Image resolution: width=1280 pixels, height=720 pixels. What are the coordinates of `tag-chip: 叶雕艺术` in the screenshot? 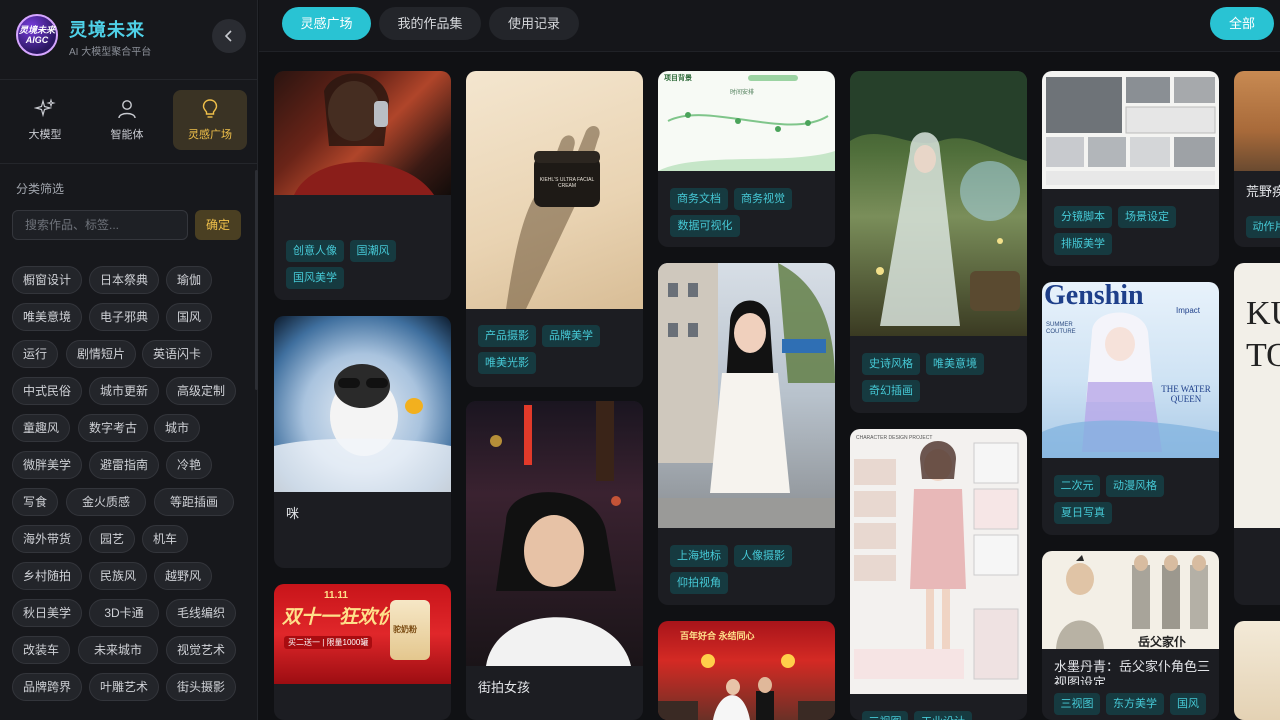 It's located at (124, 687).